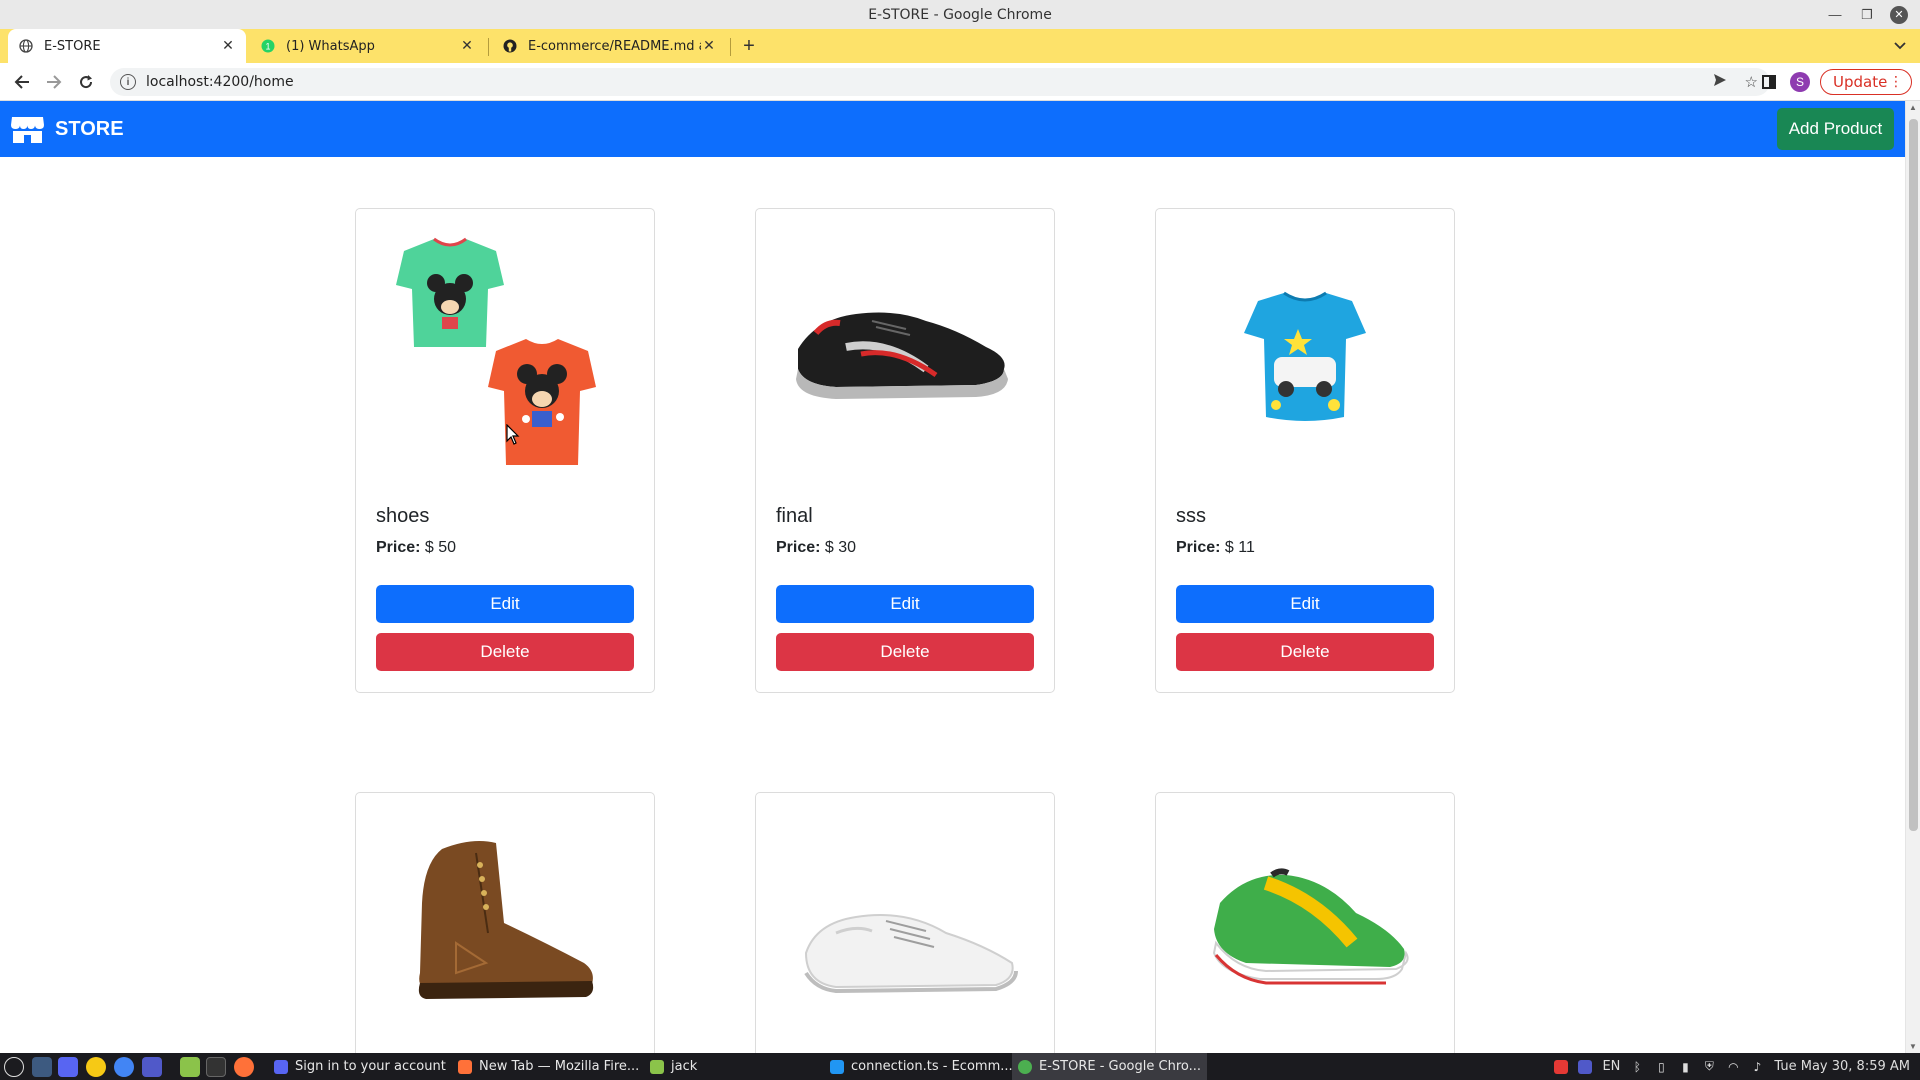  Describe the element at coordinates (1800, 82) in the screenshot. I see `profile-avatar: S` at that location.